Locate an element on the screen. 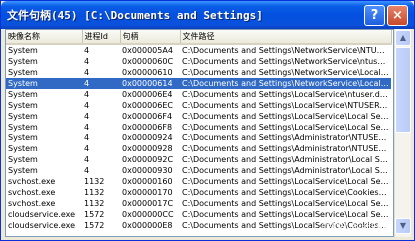  cell-handle: 0x00000610 is located at coordinates (147, 72).